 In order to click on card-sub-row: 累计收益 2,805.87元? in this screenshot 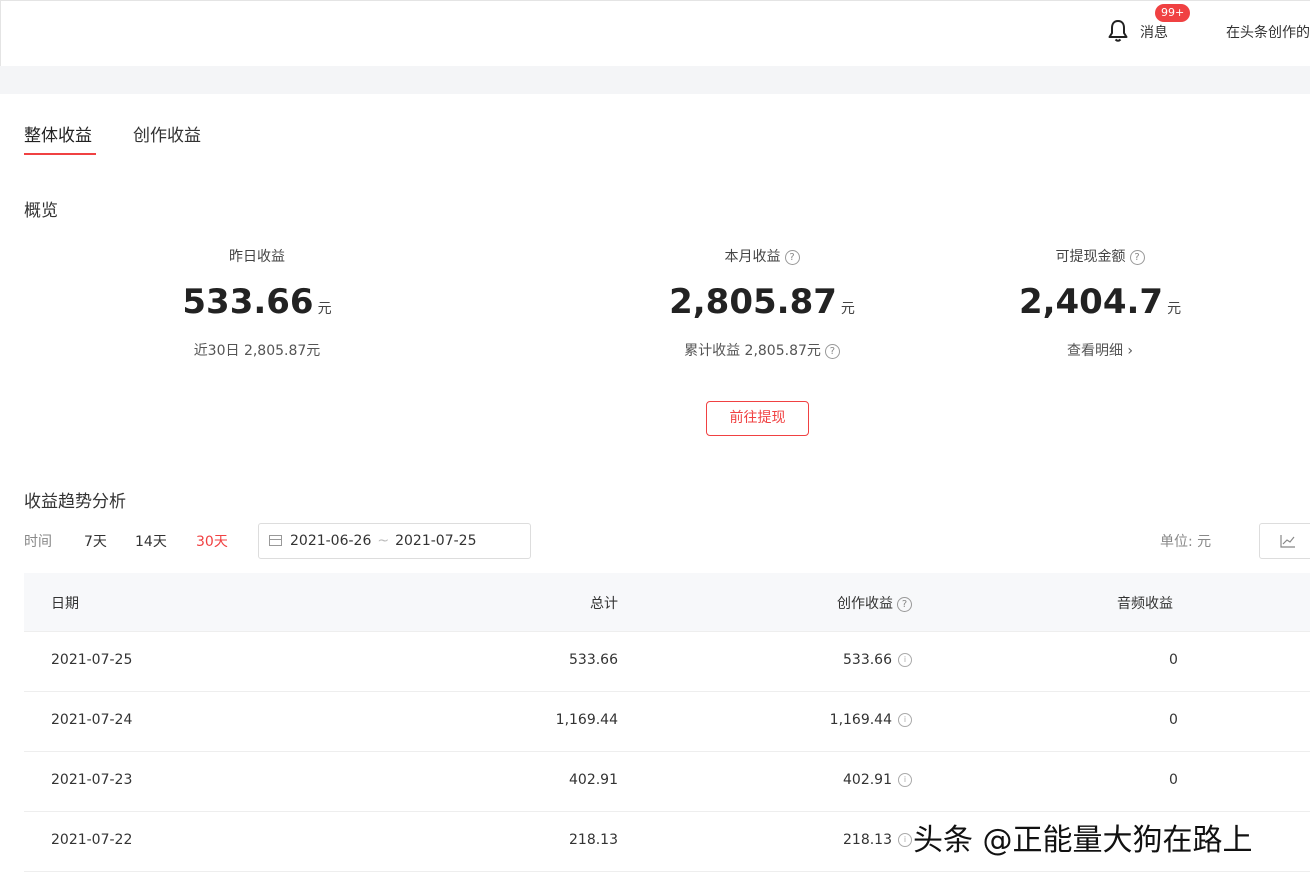, I will do `click(762, 351)`.